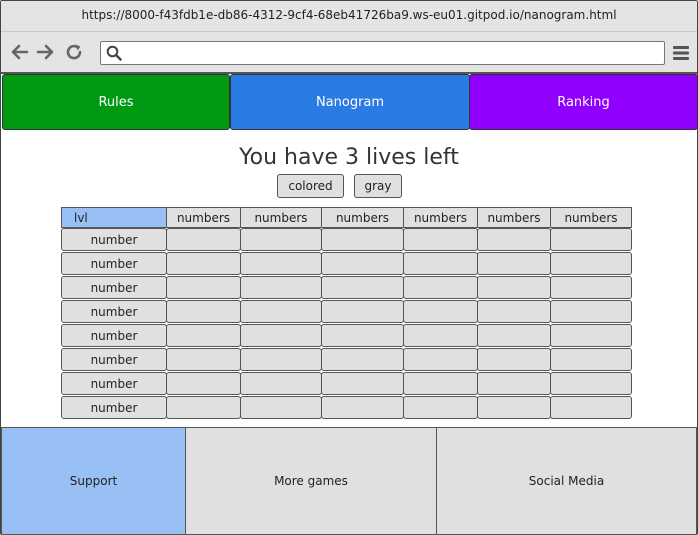  What do you see at coordinates (311, 481) in the screenshot?
I see `footer-more-games-link: More games` at bounding box center [311, 481].